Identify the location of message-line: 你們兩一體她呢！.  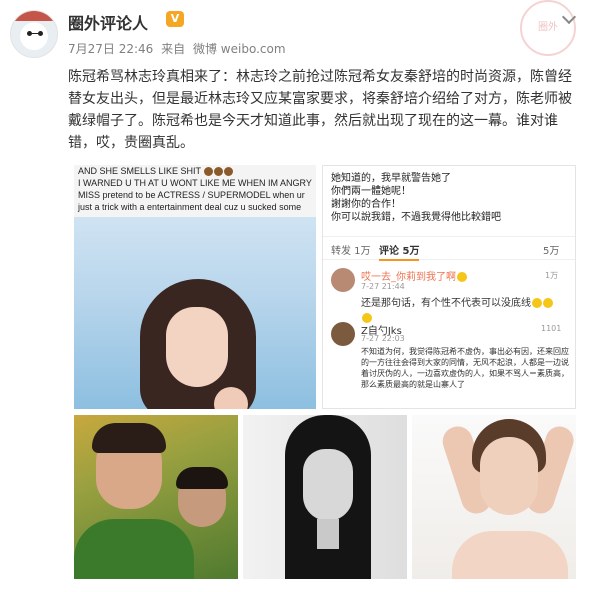
(371, 191).